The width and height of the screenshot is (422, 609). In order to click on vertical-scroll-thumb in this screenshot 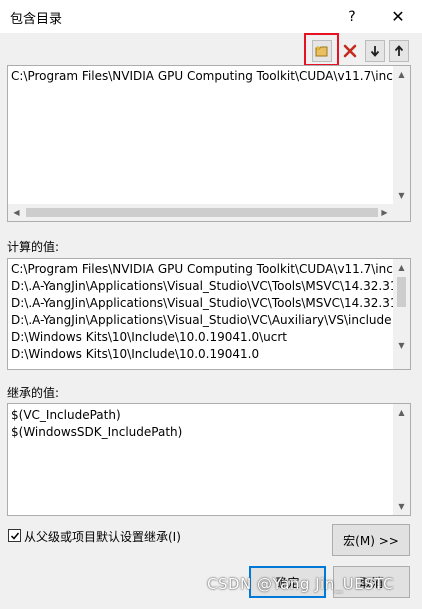, I will do `click(401, 292)`.